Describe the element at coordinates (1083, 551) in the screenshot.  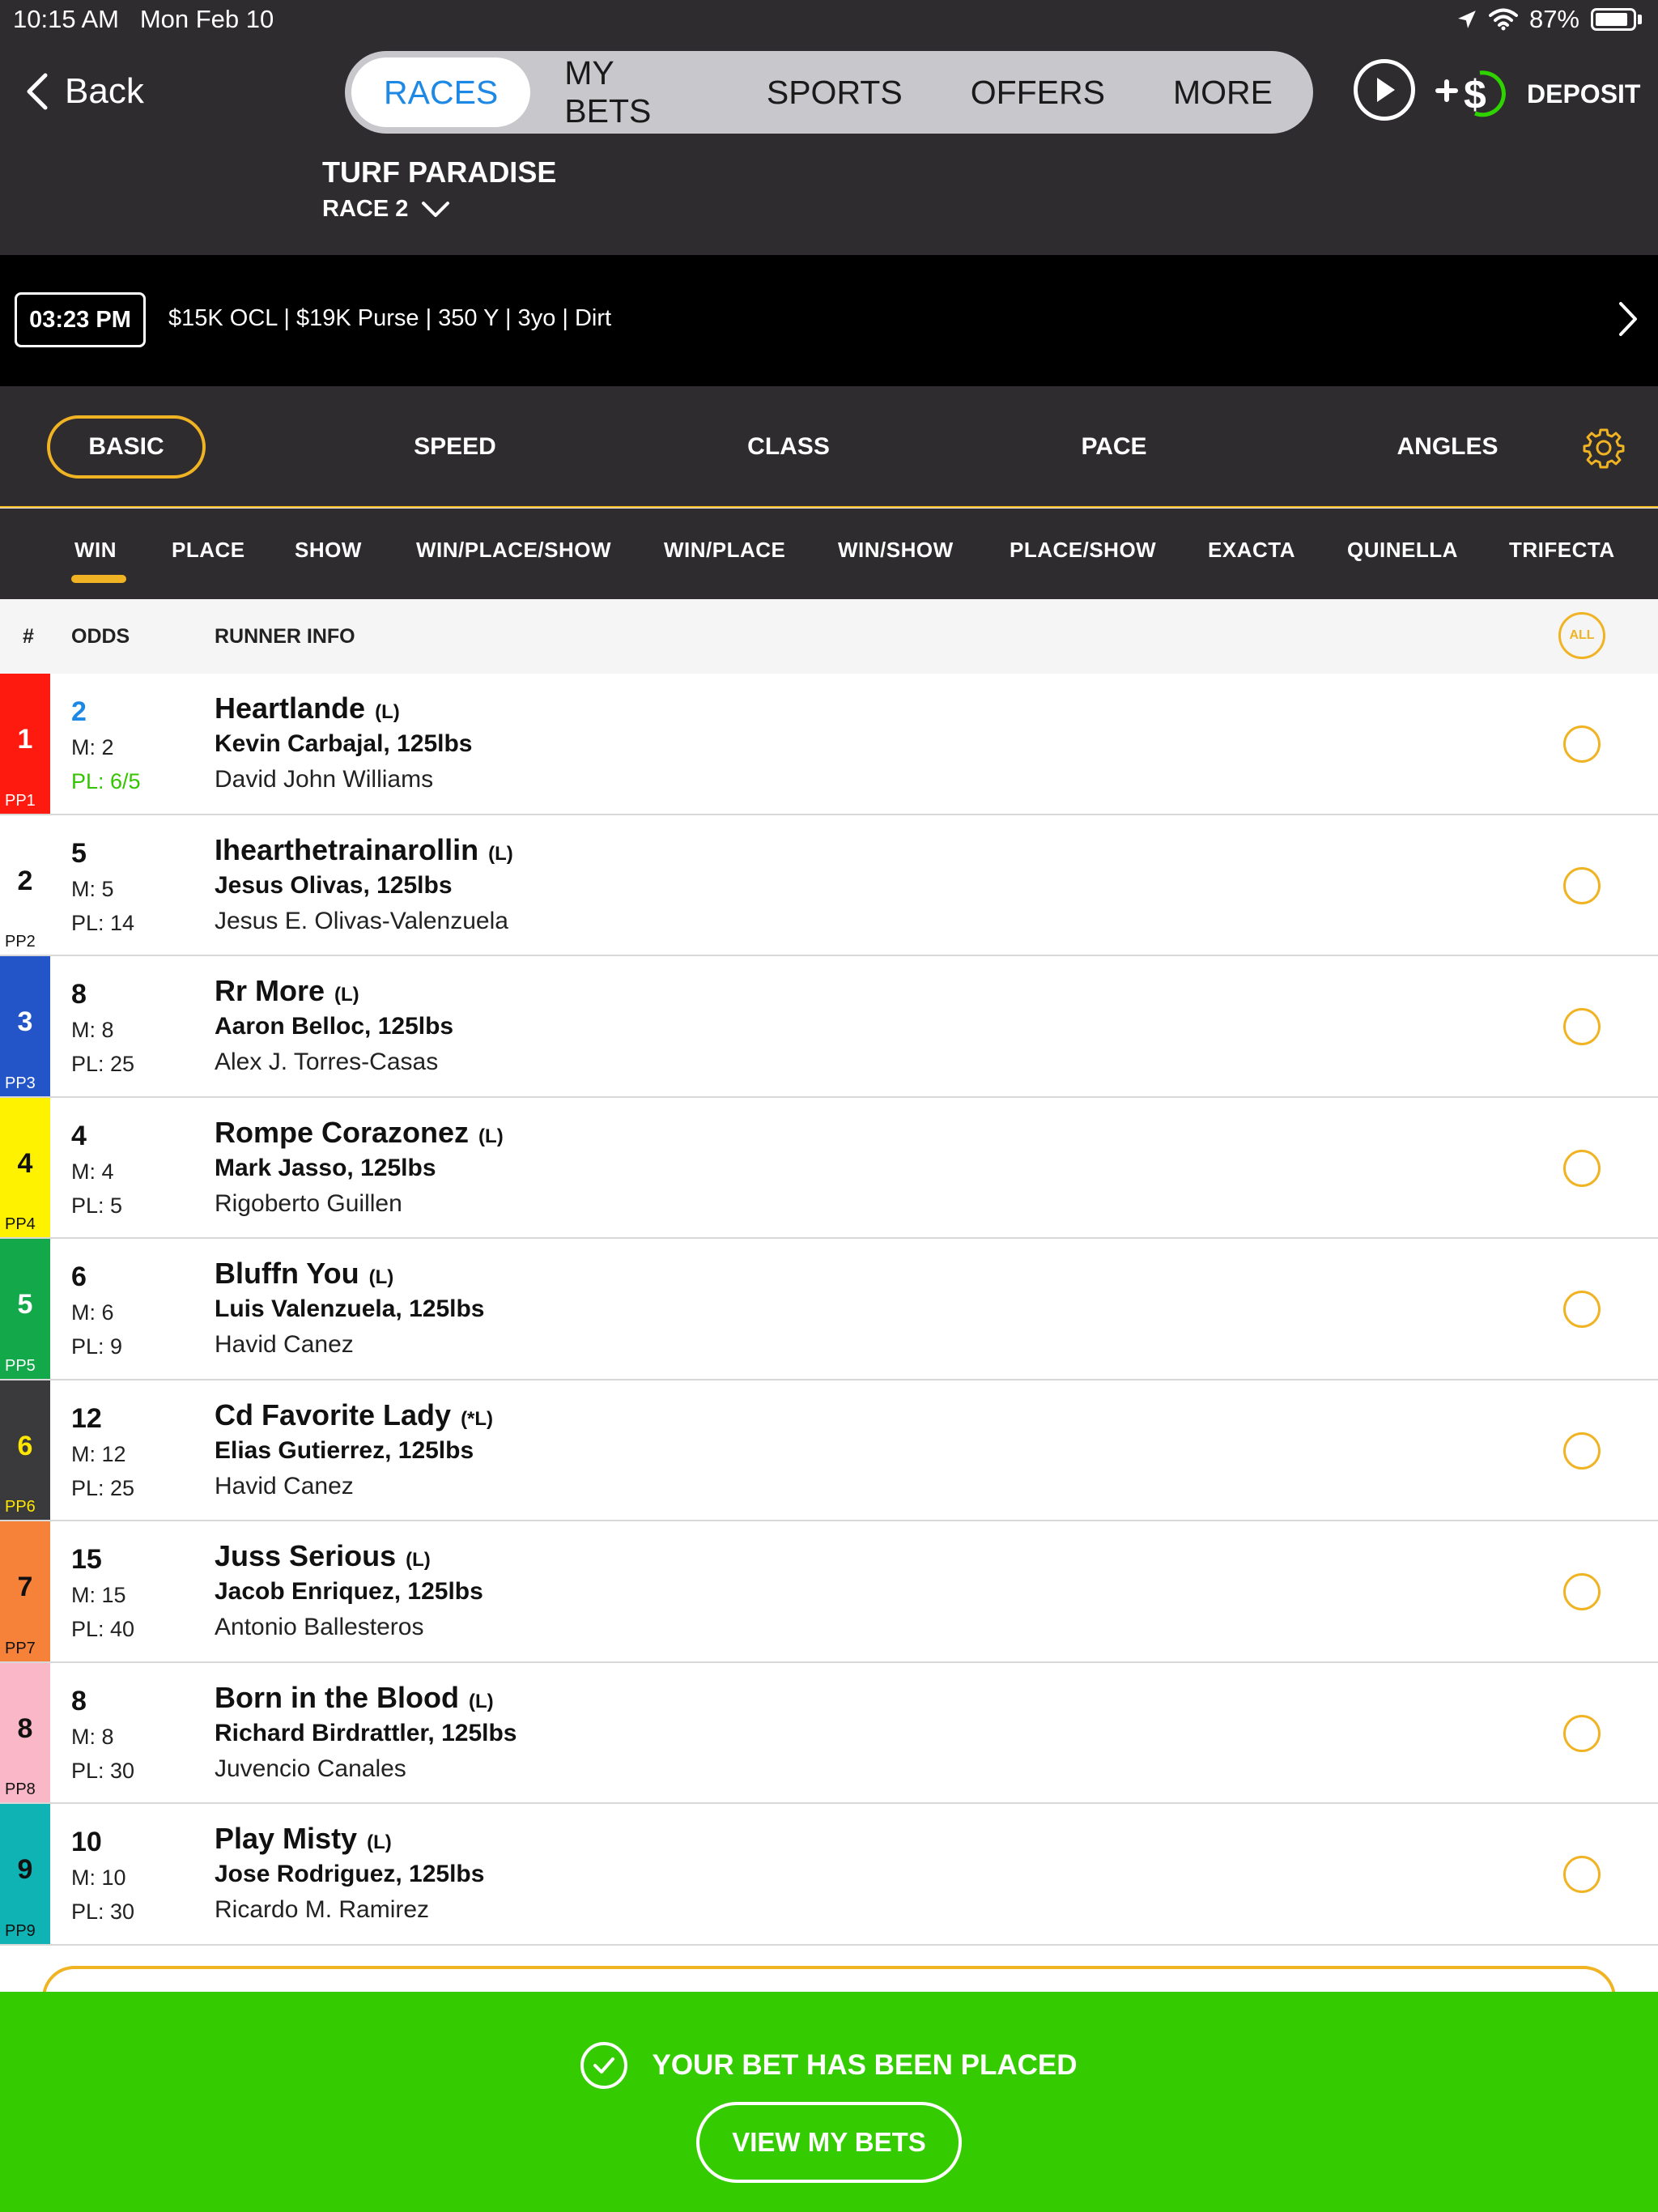
I see `bet-tab-place-show: PLACE/SHOW` at that location.